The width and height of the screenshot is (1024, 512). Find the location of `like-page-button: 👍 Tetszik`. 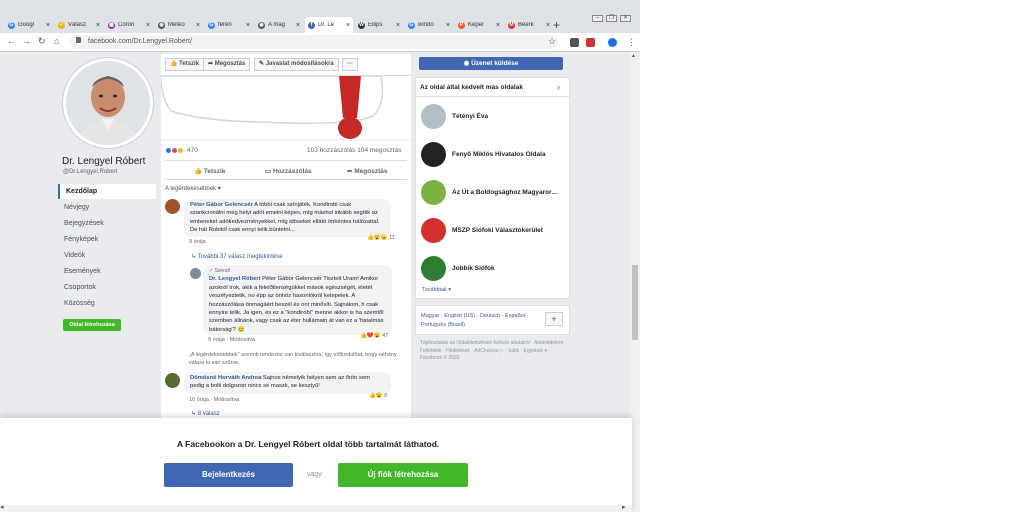

like-page-button: 👍 Tetszik is located at coordinates (185, 64).